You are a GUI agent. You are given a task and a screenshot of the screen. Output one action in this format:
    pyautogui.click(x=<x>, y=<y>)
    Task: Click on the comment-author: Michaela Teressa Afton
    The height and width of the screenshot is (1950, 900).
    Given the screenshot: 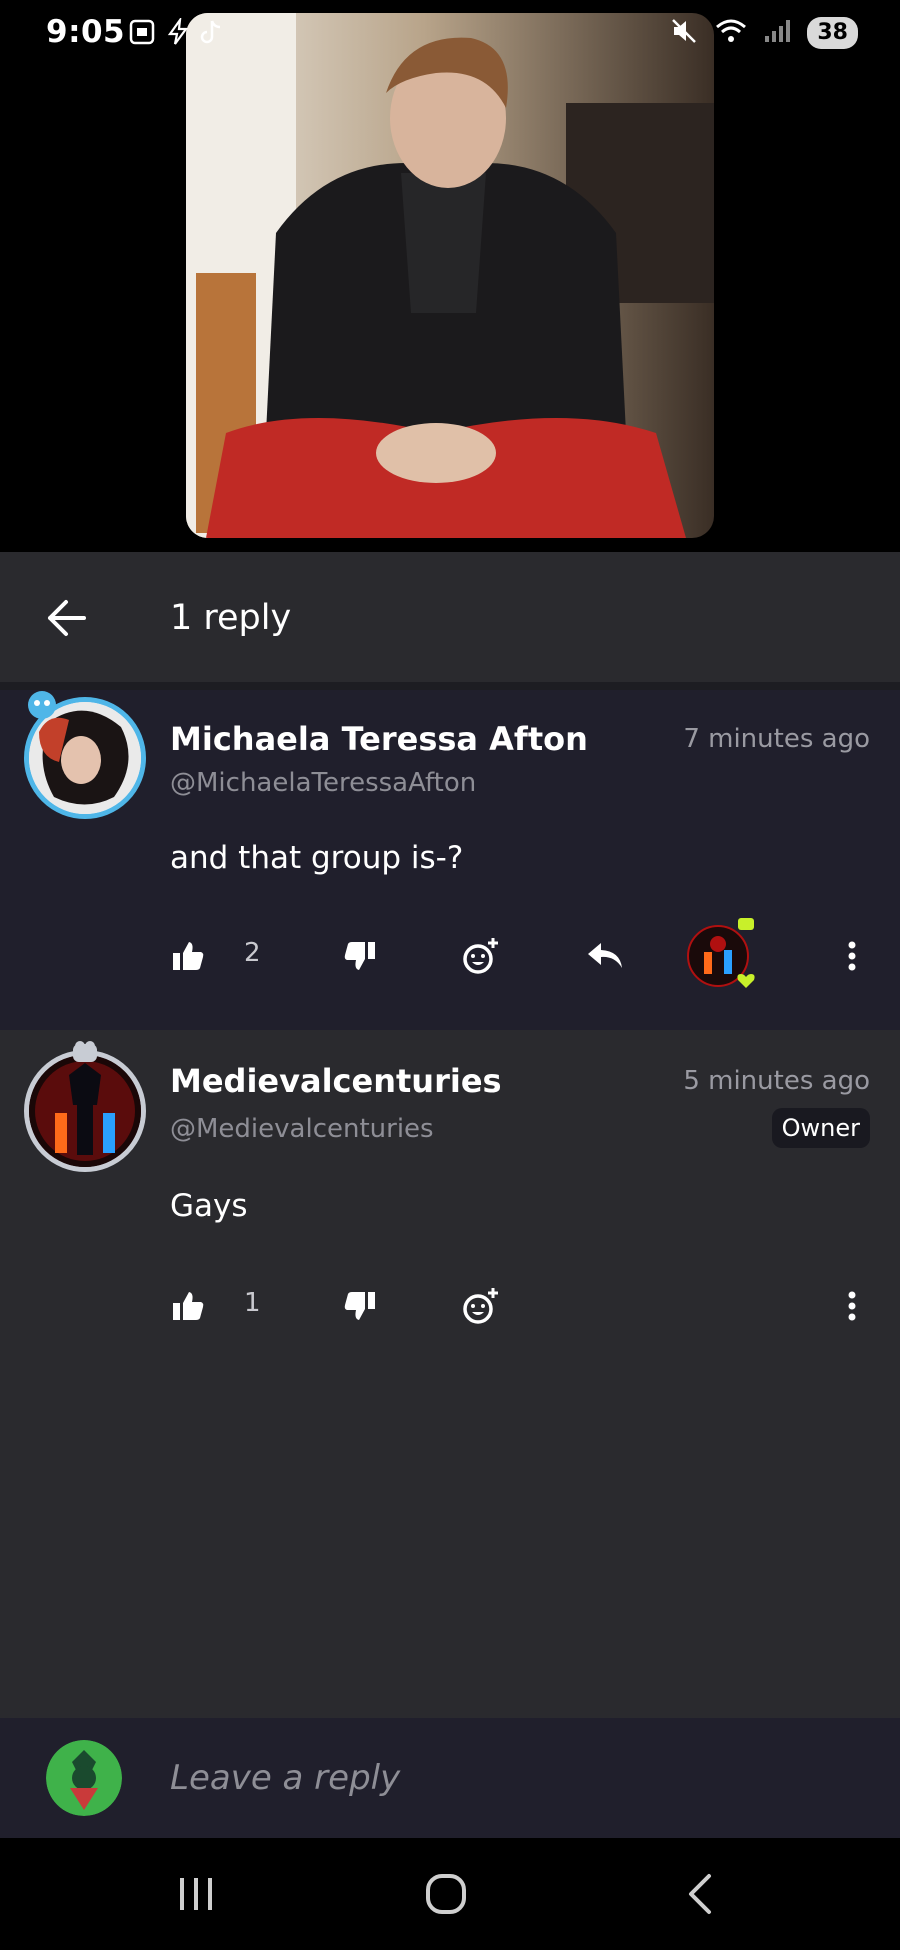 What is the action you would take?
    pyautogui.click(x=379, y=739)
    